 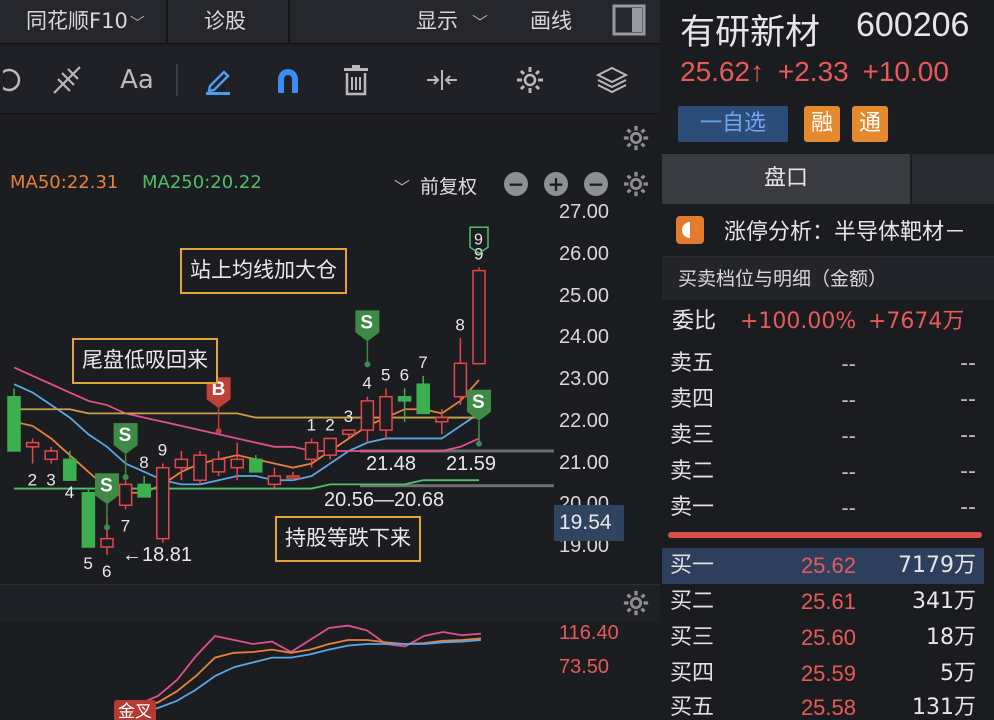 What do you see at coordinates (356, 80) in the screenshot?
I see `trash-icon` at bounding box center [356, 80].